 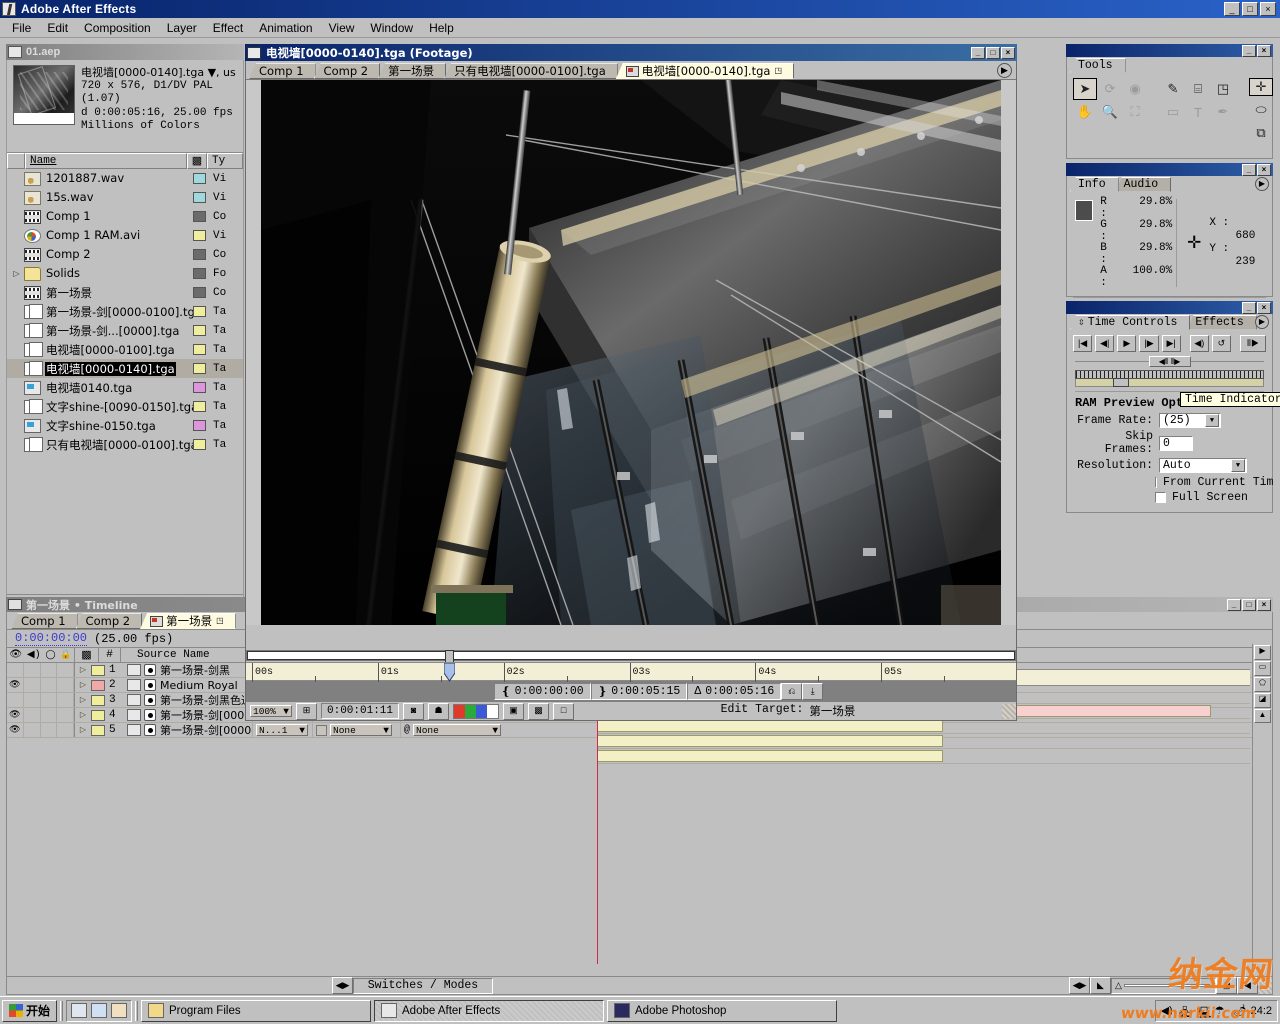 I want to click on resolution-select: Auto ▼, so click(x=1203, y=465).